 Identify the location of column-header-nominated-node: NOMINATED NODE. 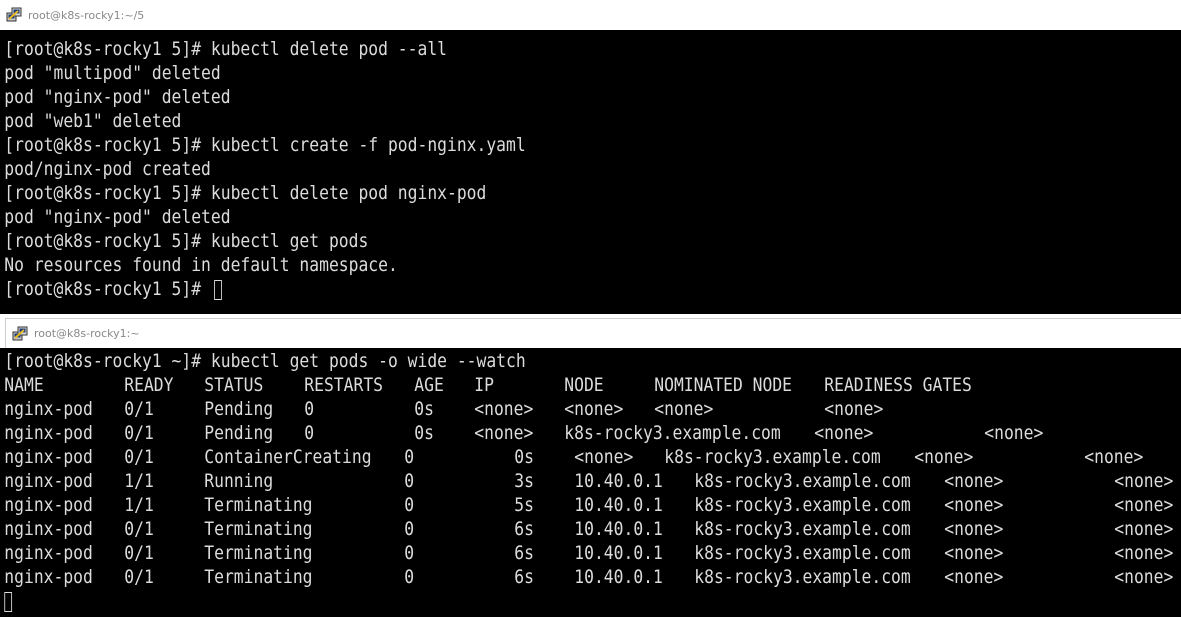
(723, 385).